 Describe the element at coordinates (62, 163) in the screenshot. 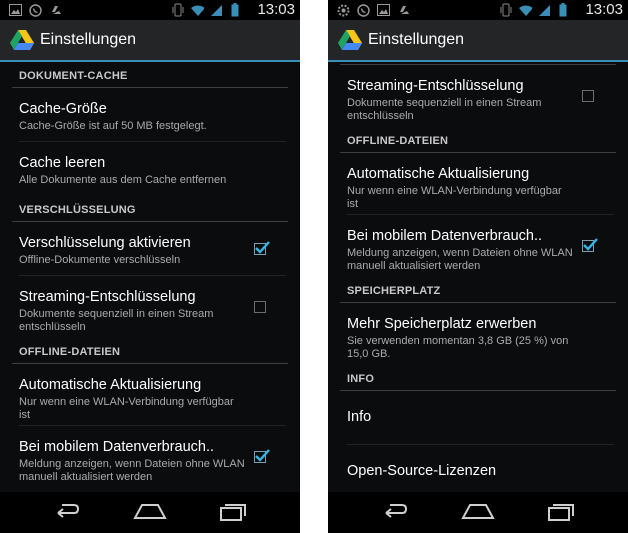

I see `setting-title: Cache leeren` at that location.